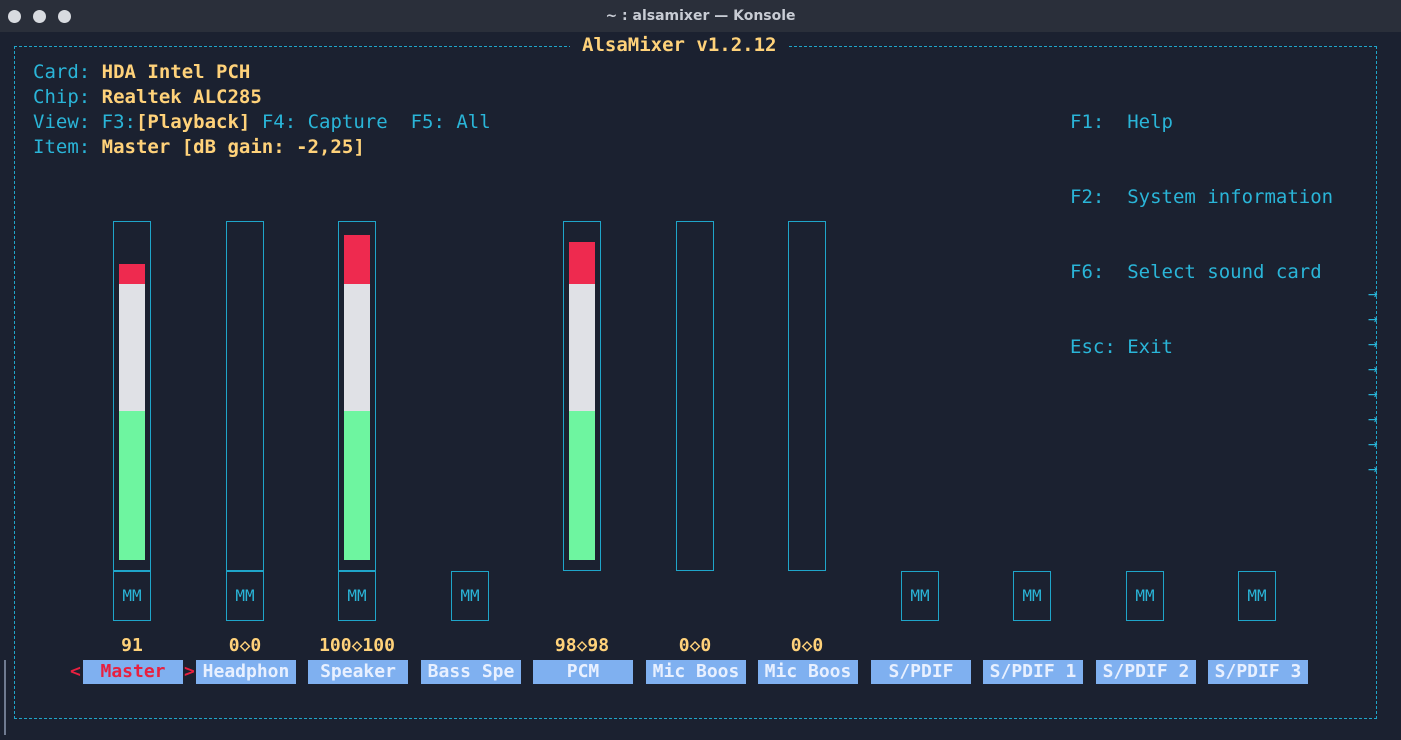 This screenshot has height=740, width=1401. I want to click on chip-line: Chip: Realtek ALC285, so click(147, 97).